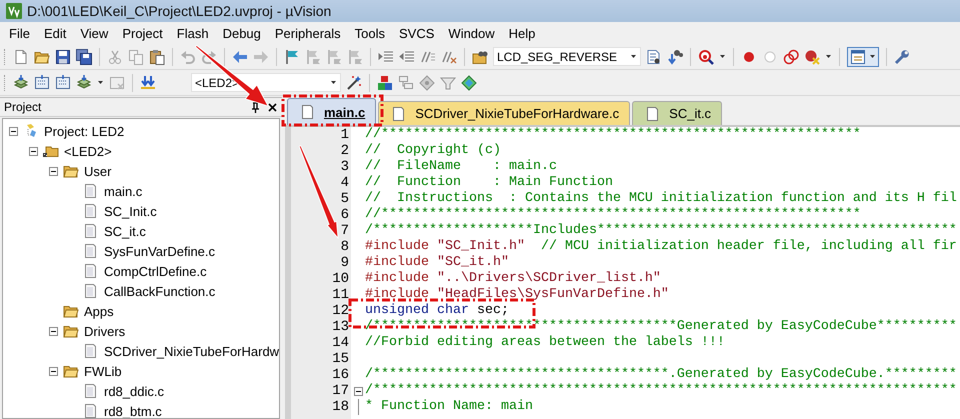  I want to click on editor-tab: SC_it.c, so click(677, 113).